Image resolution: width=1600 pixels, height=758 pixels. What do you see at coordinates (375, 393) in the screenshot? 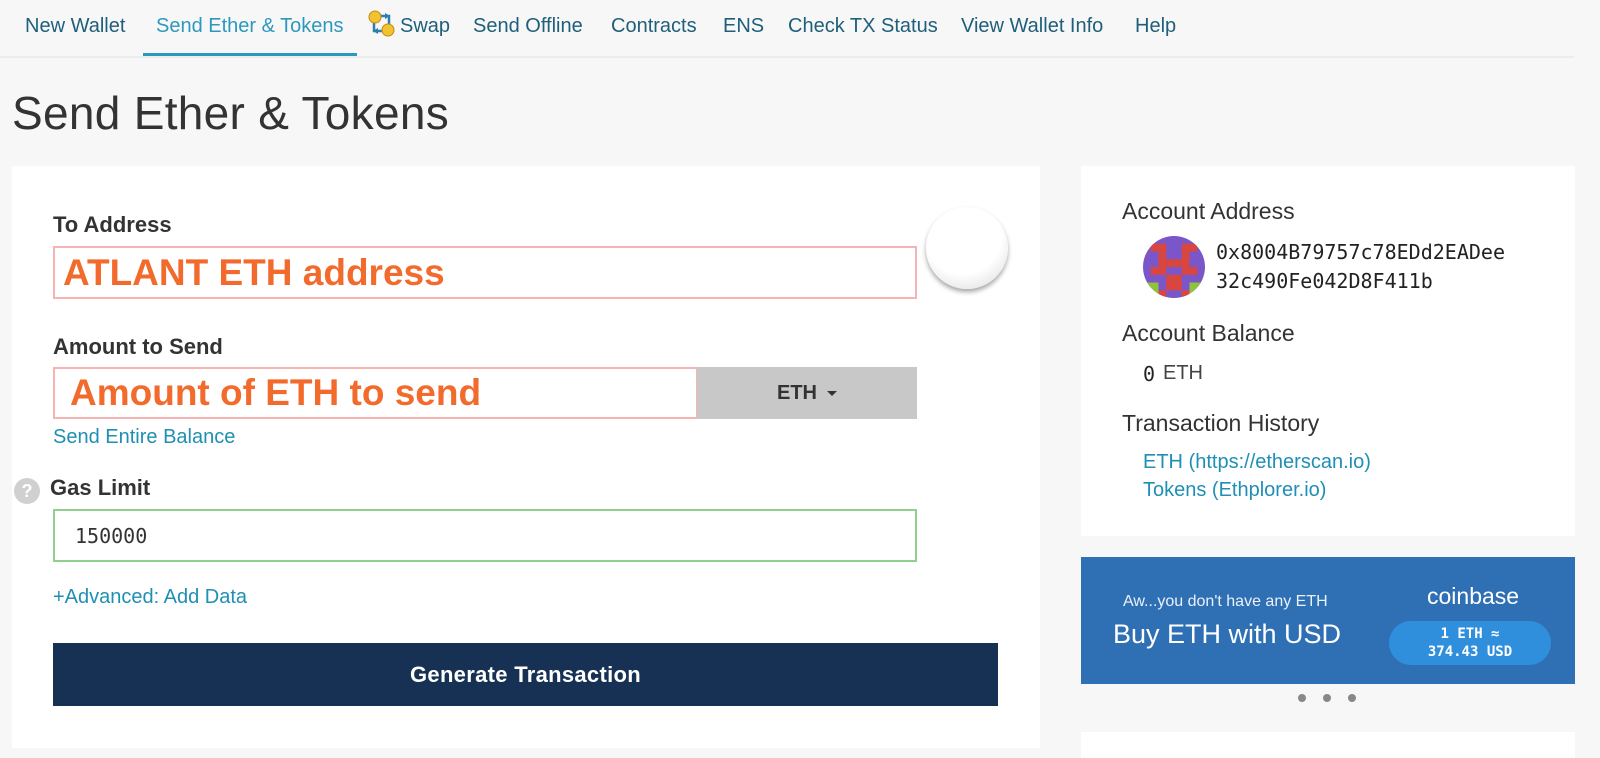
I see `amount-input: Amount of ETH to send` at bounding box center [375, 393].